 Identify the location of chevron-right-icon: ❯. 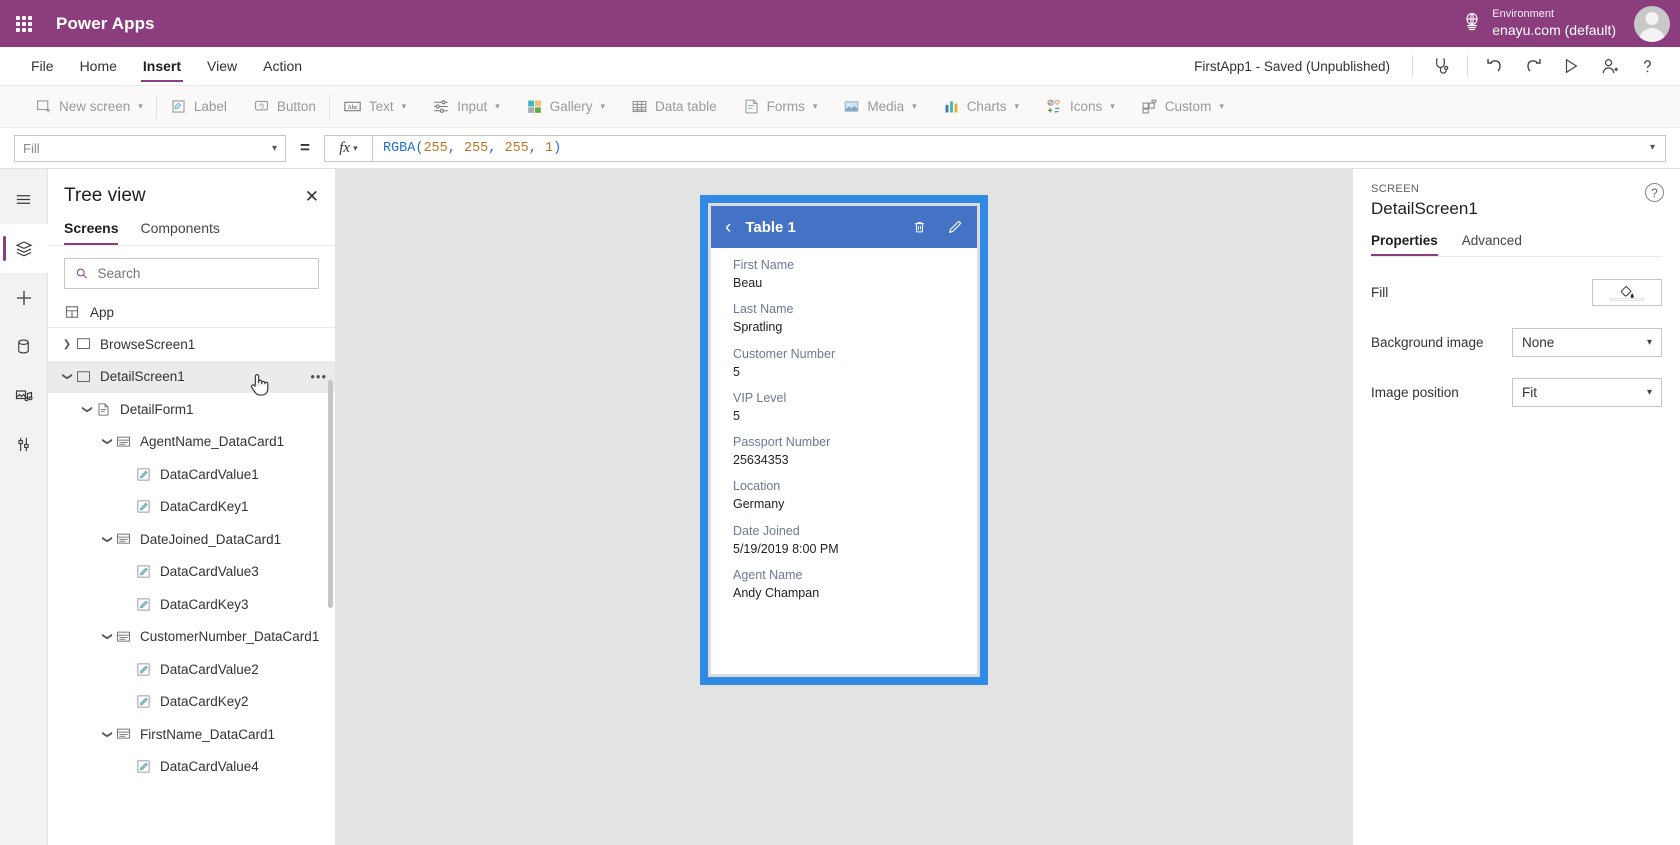
(67, 344).